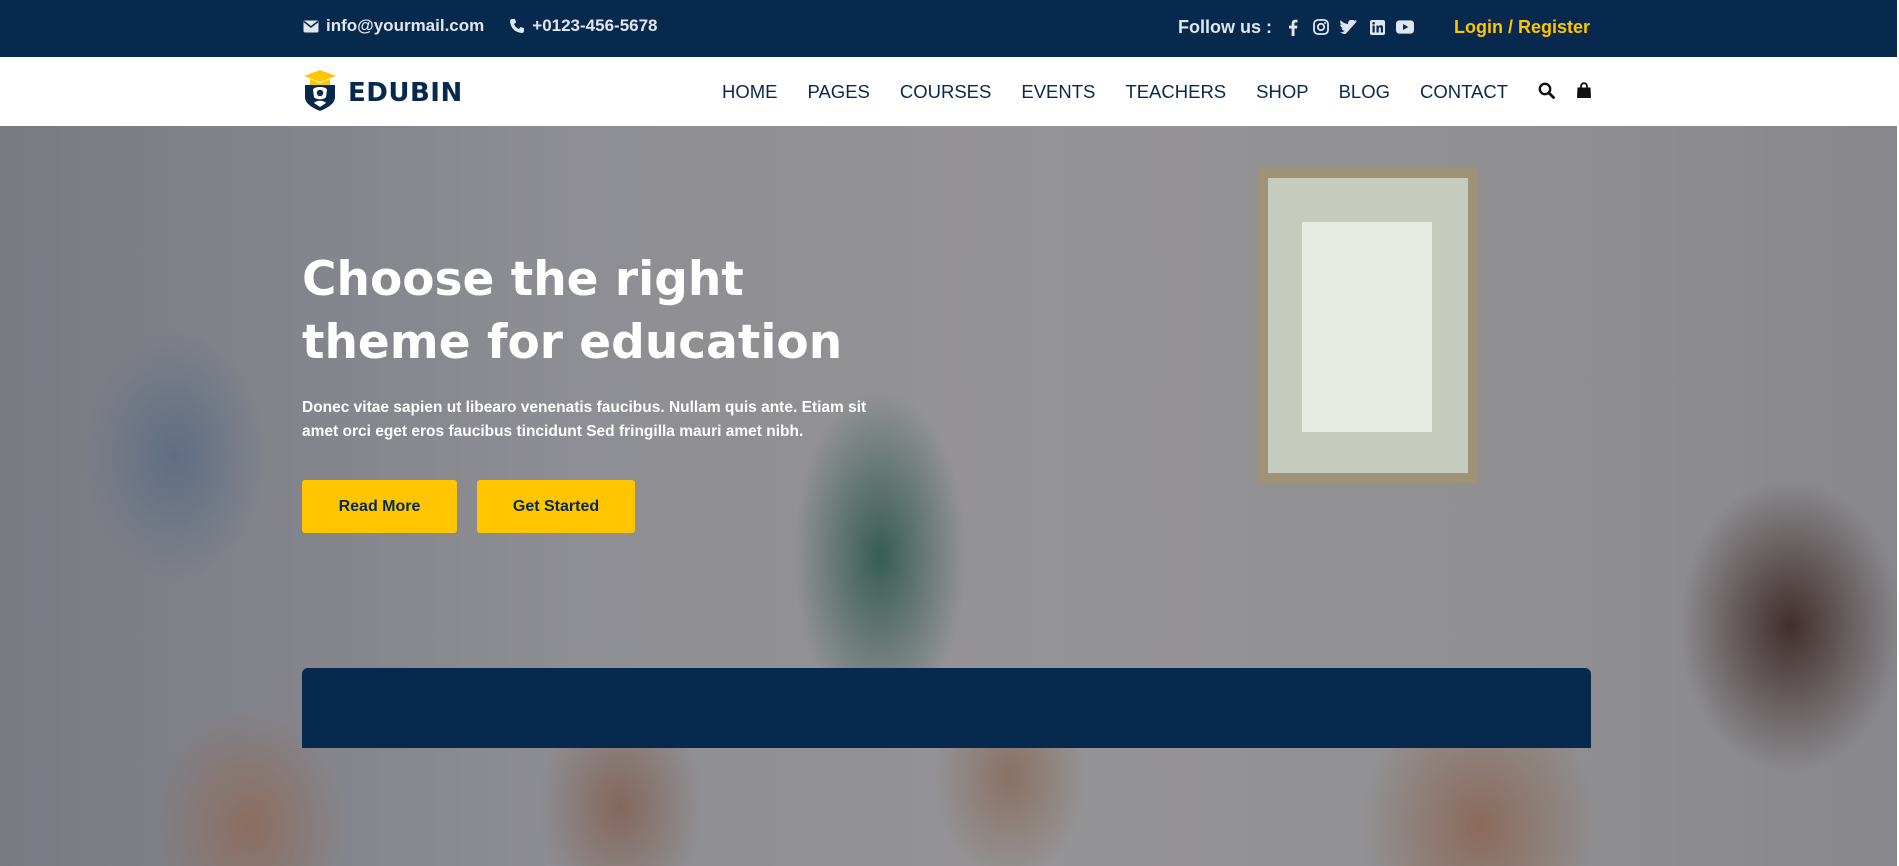 Image resolution: width=1899 pixels, height=866 pixels. I want to click on site-logo: EDUBIN, so click(382, 92).